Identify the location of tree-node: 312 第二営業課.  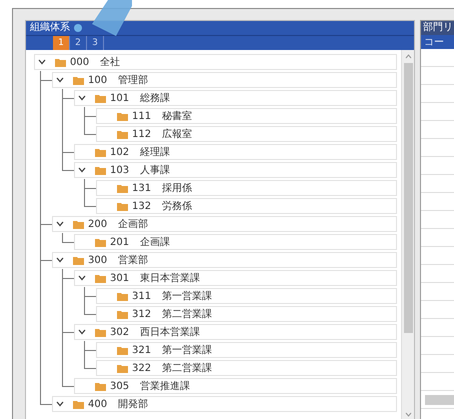
(246, 314).